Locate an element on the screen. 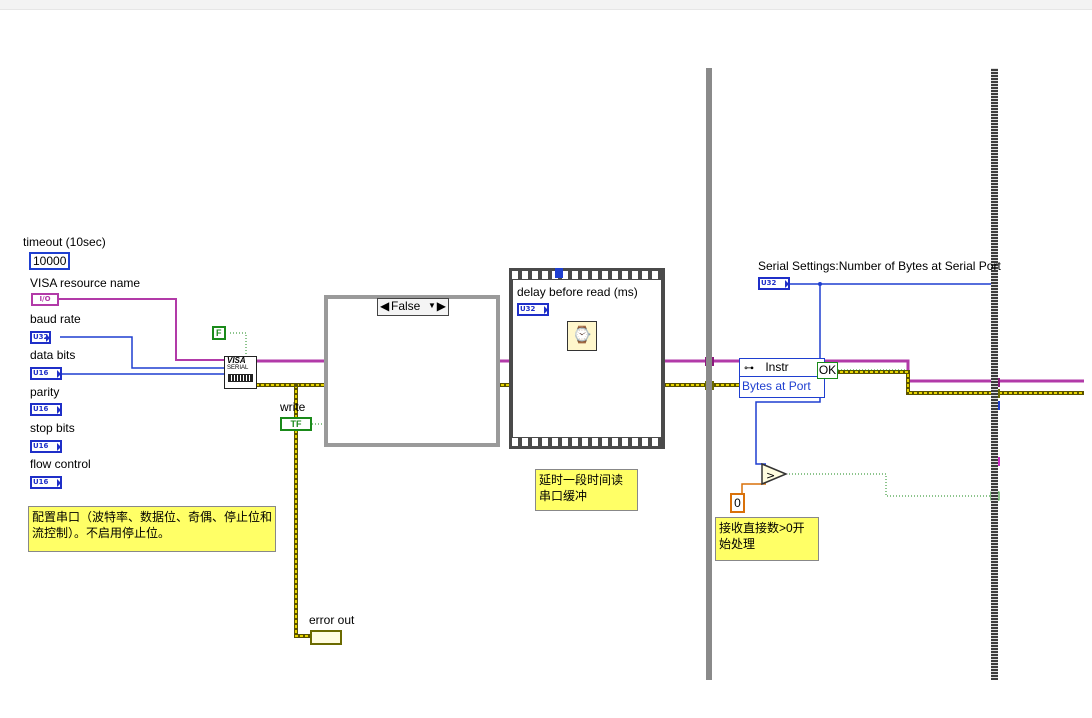  write-label: write is located at coordinates (293, 407).